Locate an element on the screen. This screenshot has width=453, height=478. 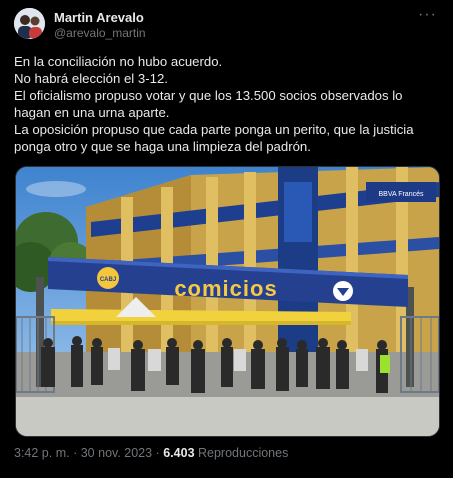
views-label: Reproducciones is located at coordinates (243, 453).